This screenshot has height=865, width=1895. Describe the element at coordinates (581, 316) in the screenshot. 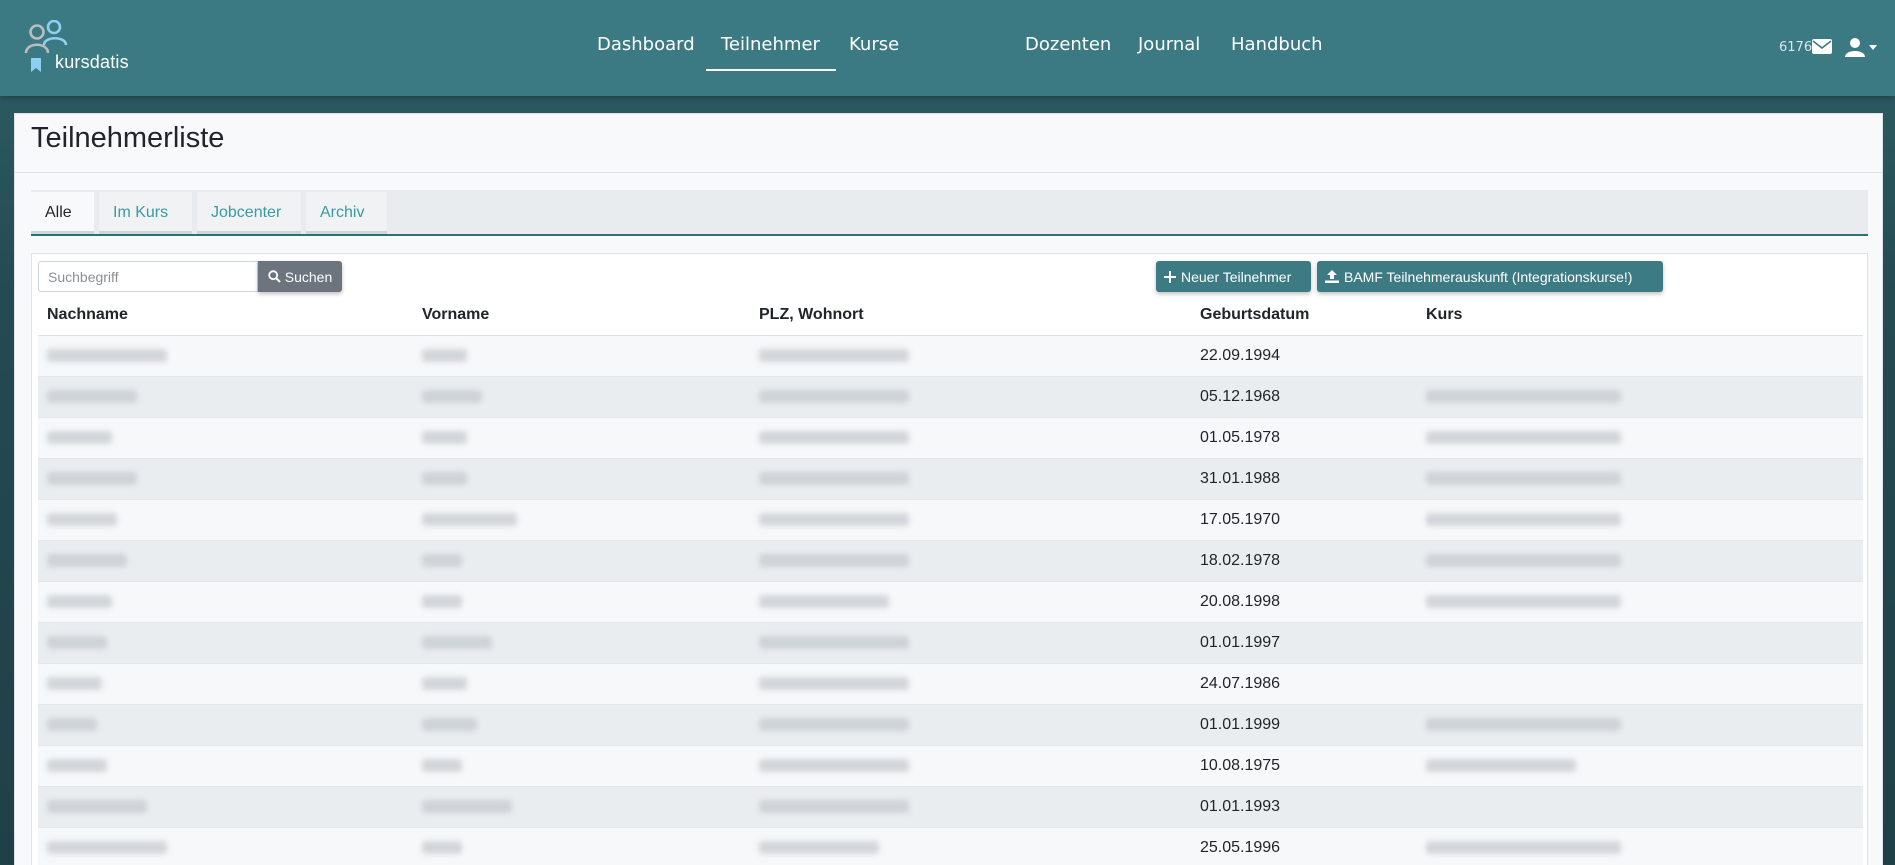

I see `column-header-vorname: Vorname` at that location.